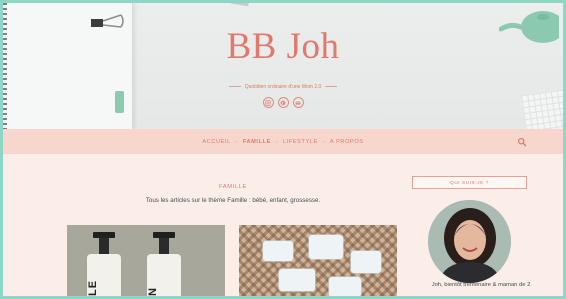 This screenshot has width=566, height=299. What do you see at coordinates (153, 291) in the screenshot?
I see `bottle-label: N` at bounding box center [153, 291].